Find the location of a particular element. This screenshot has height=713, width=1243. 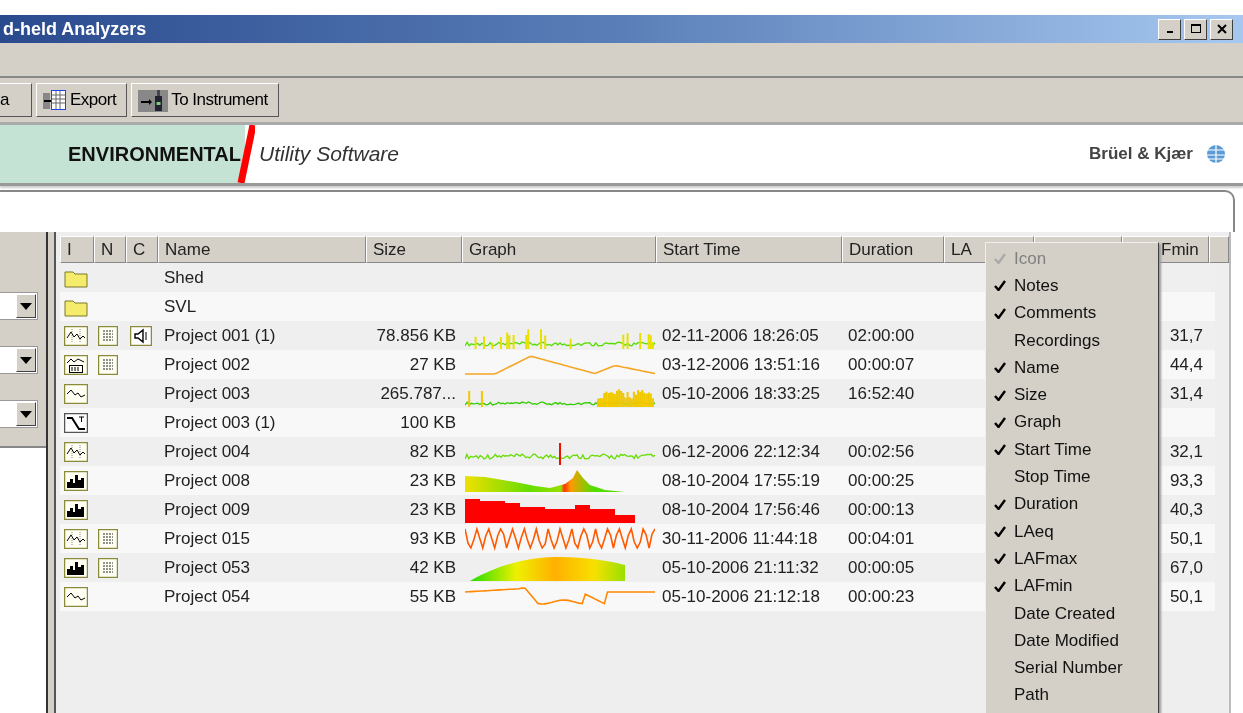

window-title: d-held Analyzers is located at coordinates (75, 29).